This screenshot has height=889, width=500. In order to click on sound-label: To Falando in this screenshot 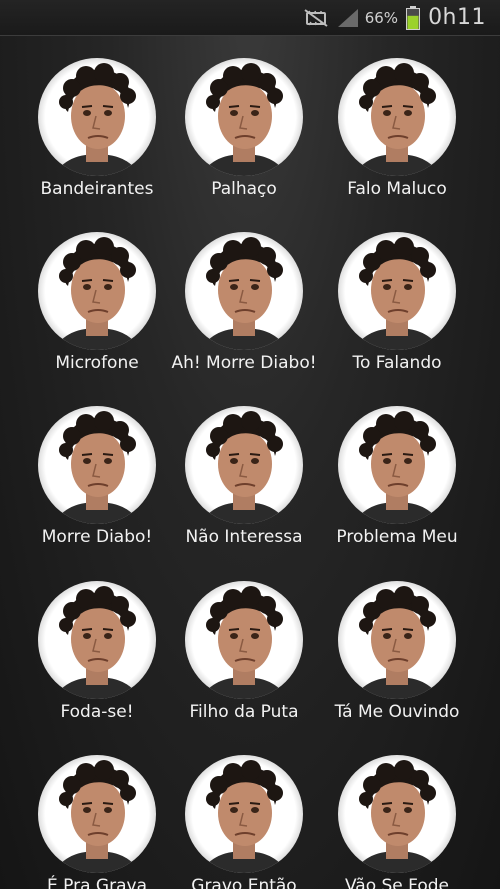, I will do `click(397, 363)`.